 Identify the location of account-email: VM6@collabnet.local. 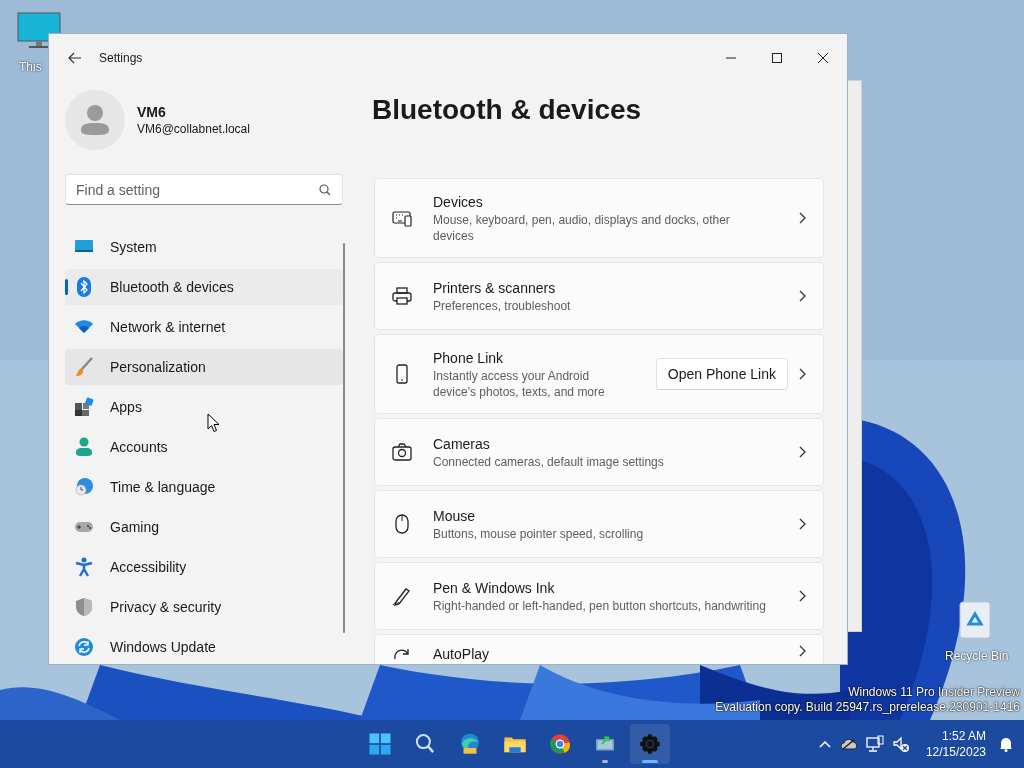
(193, 129).